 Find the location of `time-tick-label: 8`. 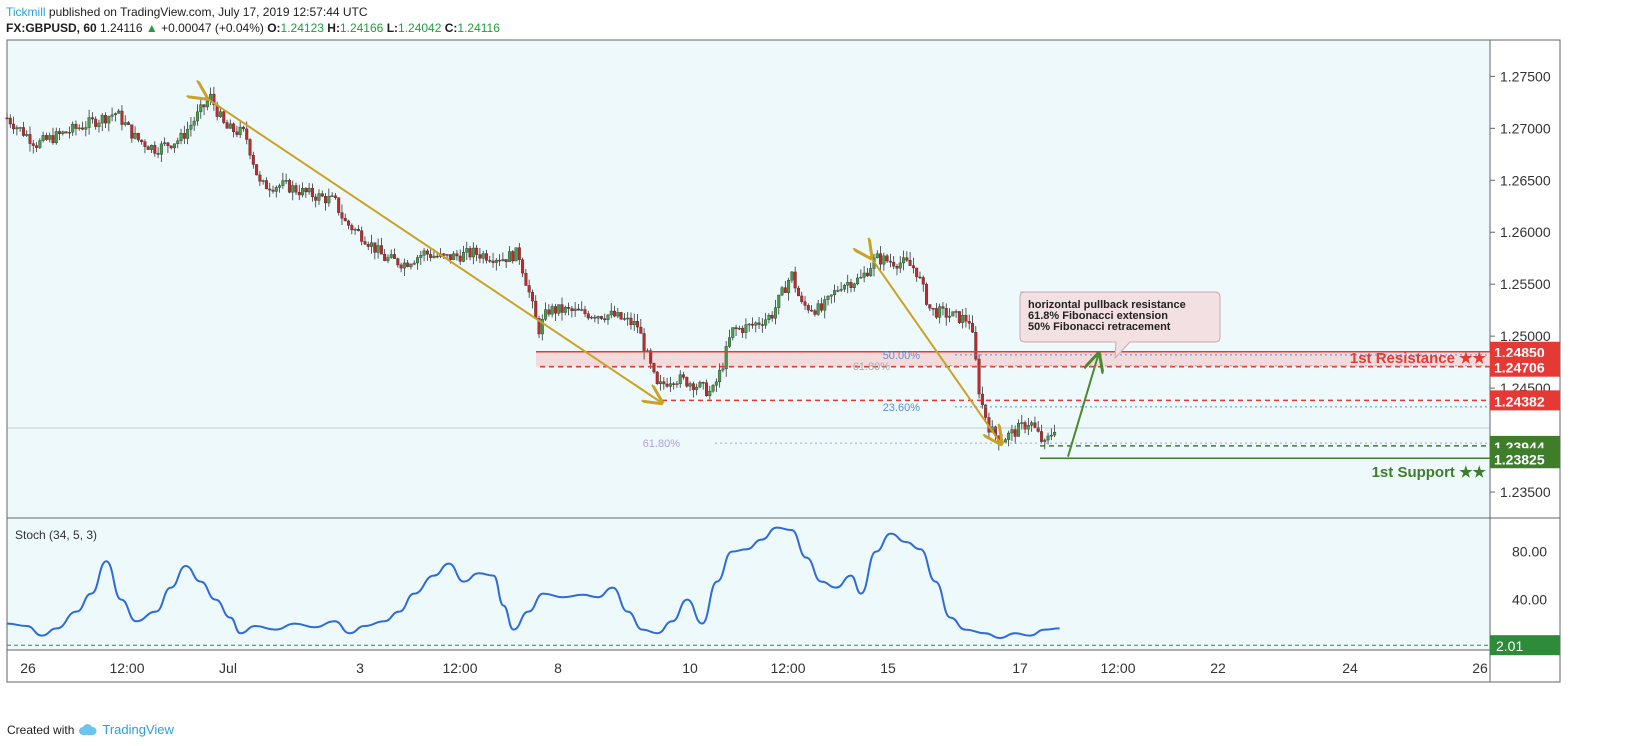

time-tick-label: 8 is located at coordinates (558, 668).